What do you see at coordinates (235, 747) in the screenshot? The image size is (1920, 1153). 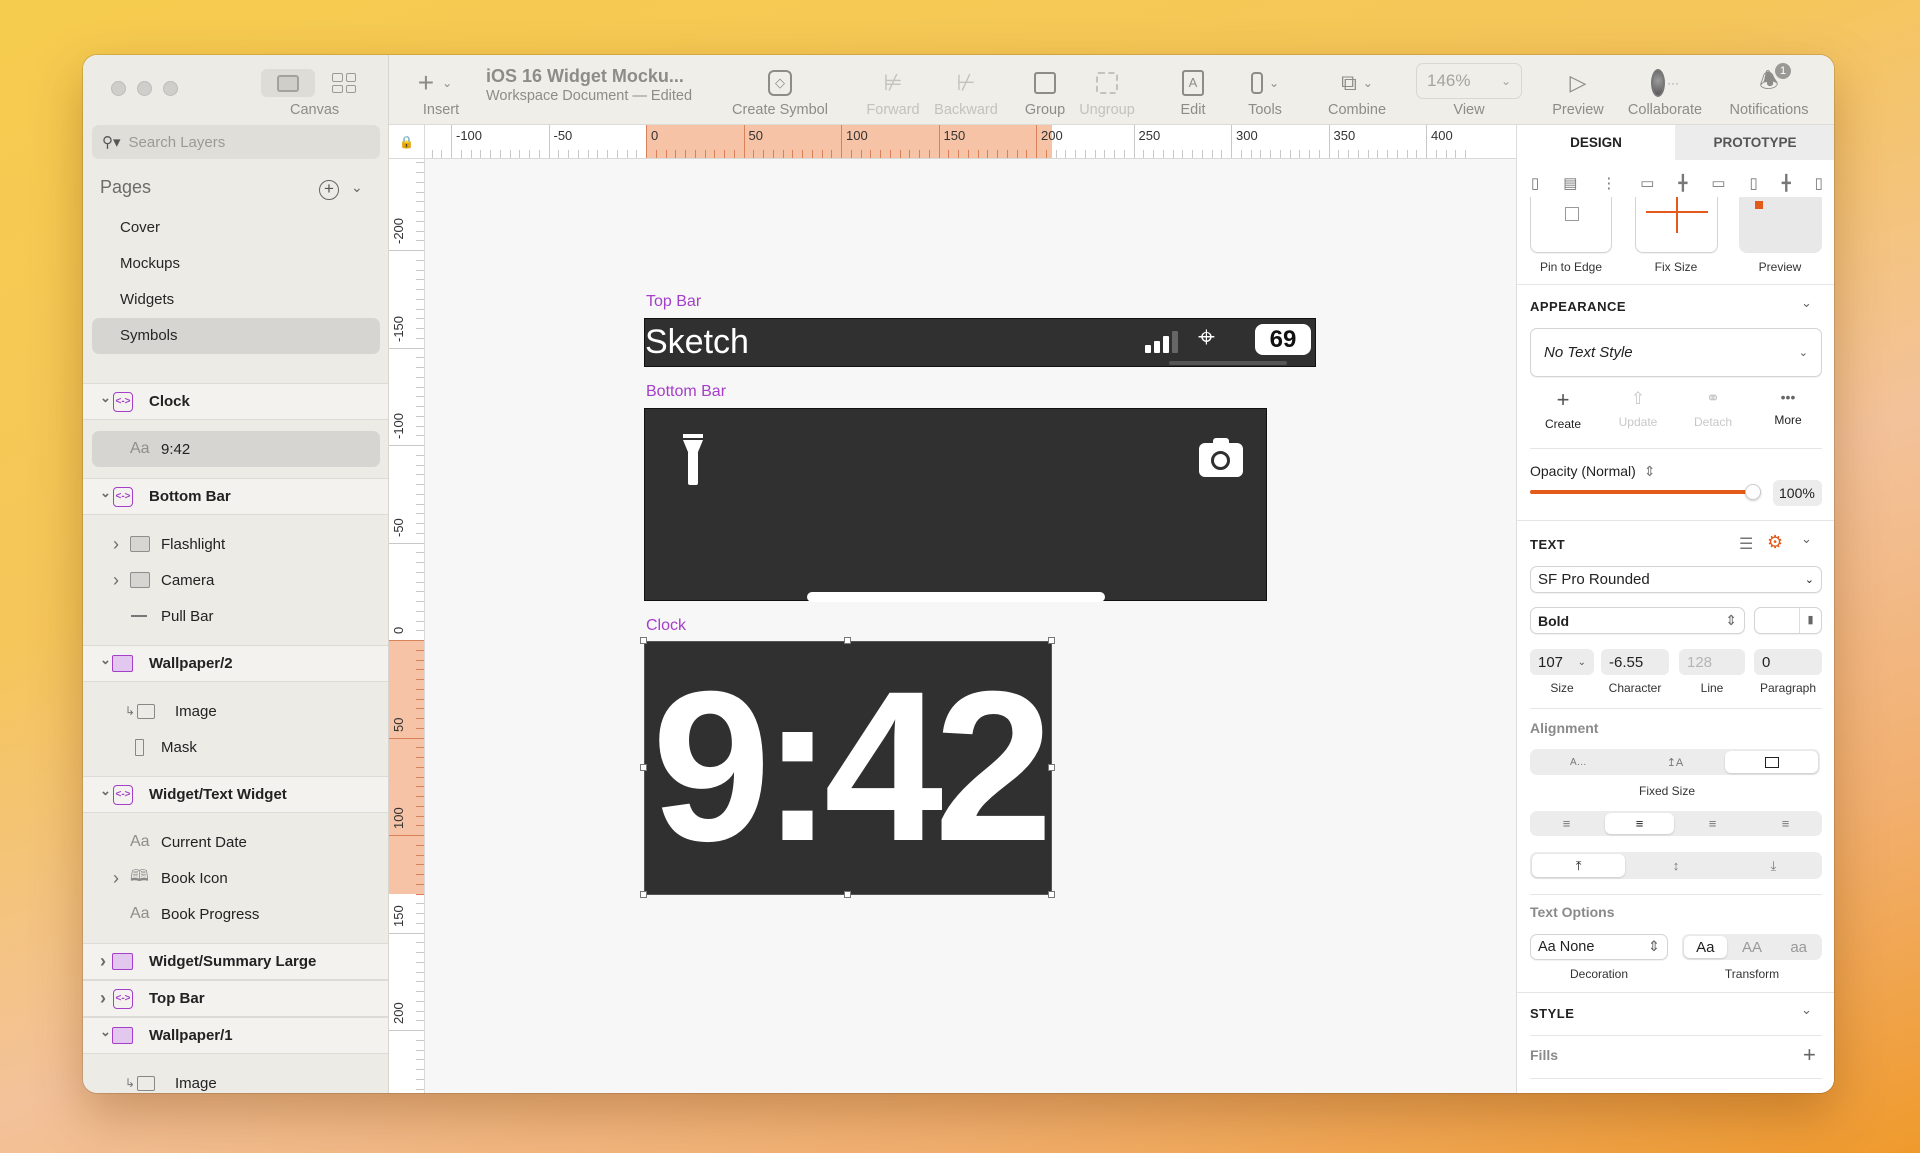 I see `layer-row: Mask` at bounding box center [235, 747].